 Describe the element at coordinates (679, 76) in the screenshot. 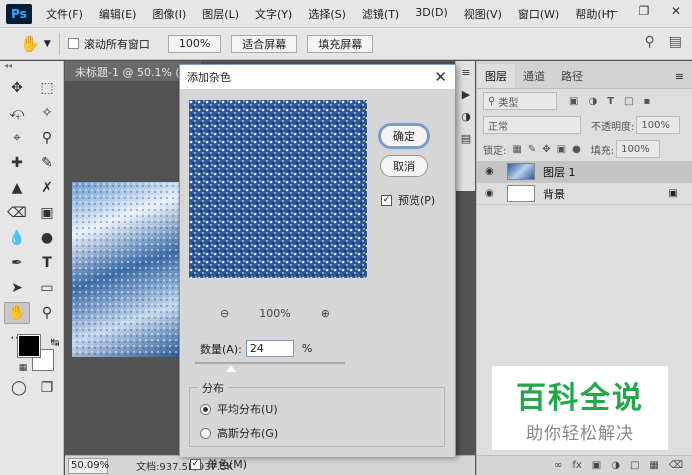

I see `panel-menu-icon: ≡` at that location.